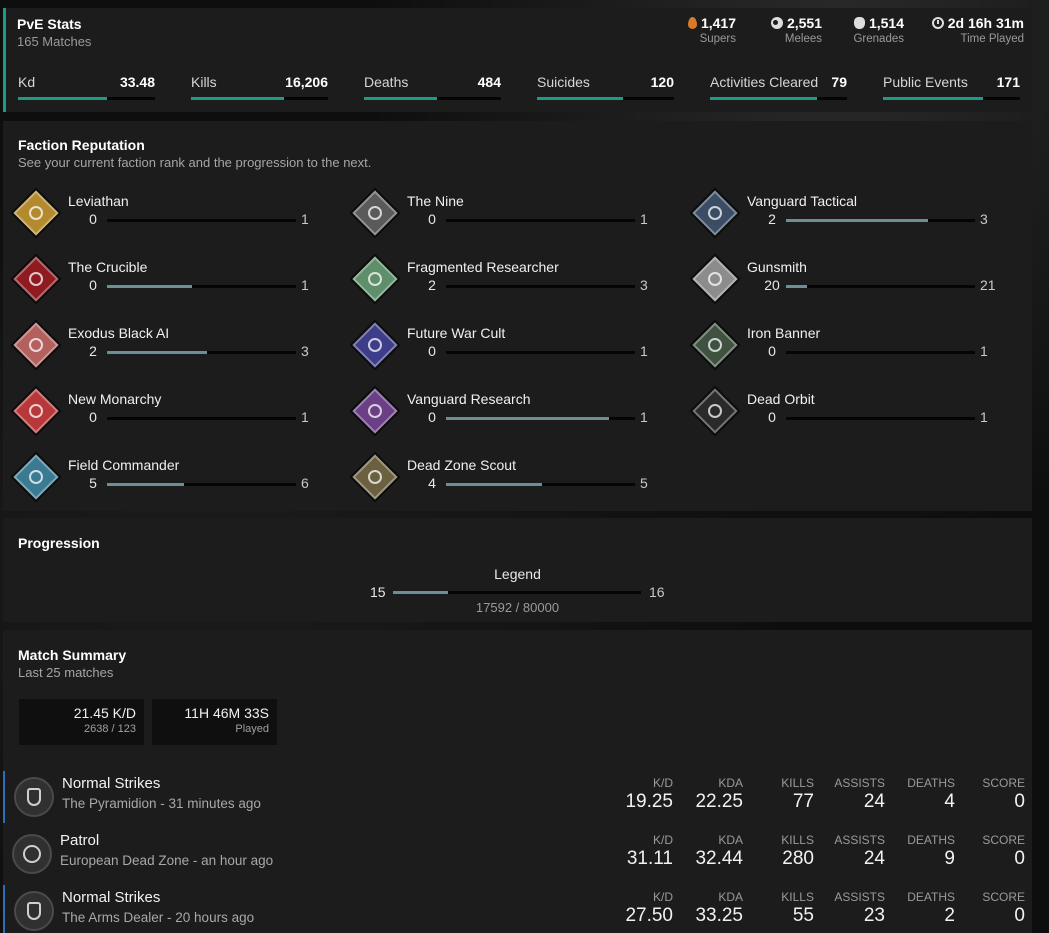  Describe the element at coordinates (173, 350) in the screenshot. I see `faction-exodus-black-ai: Exodus Black AI 2 3` at that location.